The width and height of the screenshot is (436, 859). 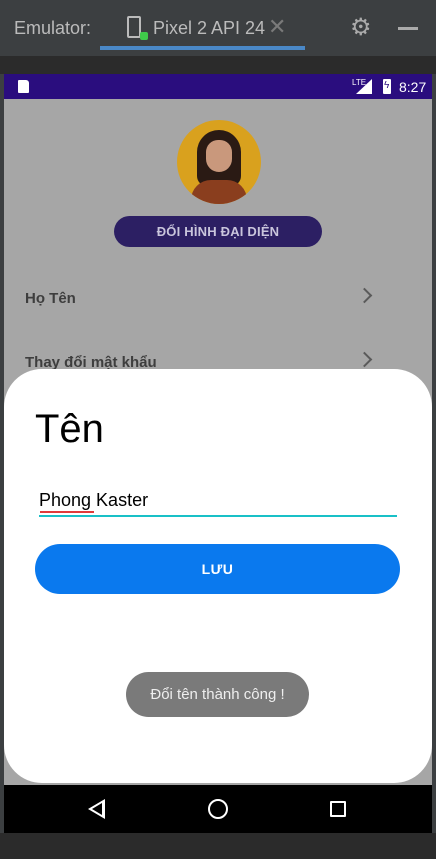 What do you see at coordinates (50, 298) in the screenshot?
I see `menu-item-label: Họ Tên` at bounding box center [50, 298].